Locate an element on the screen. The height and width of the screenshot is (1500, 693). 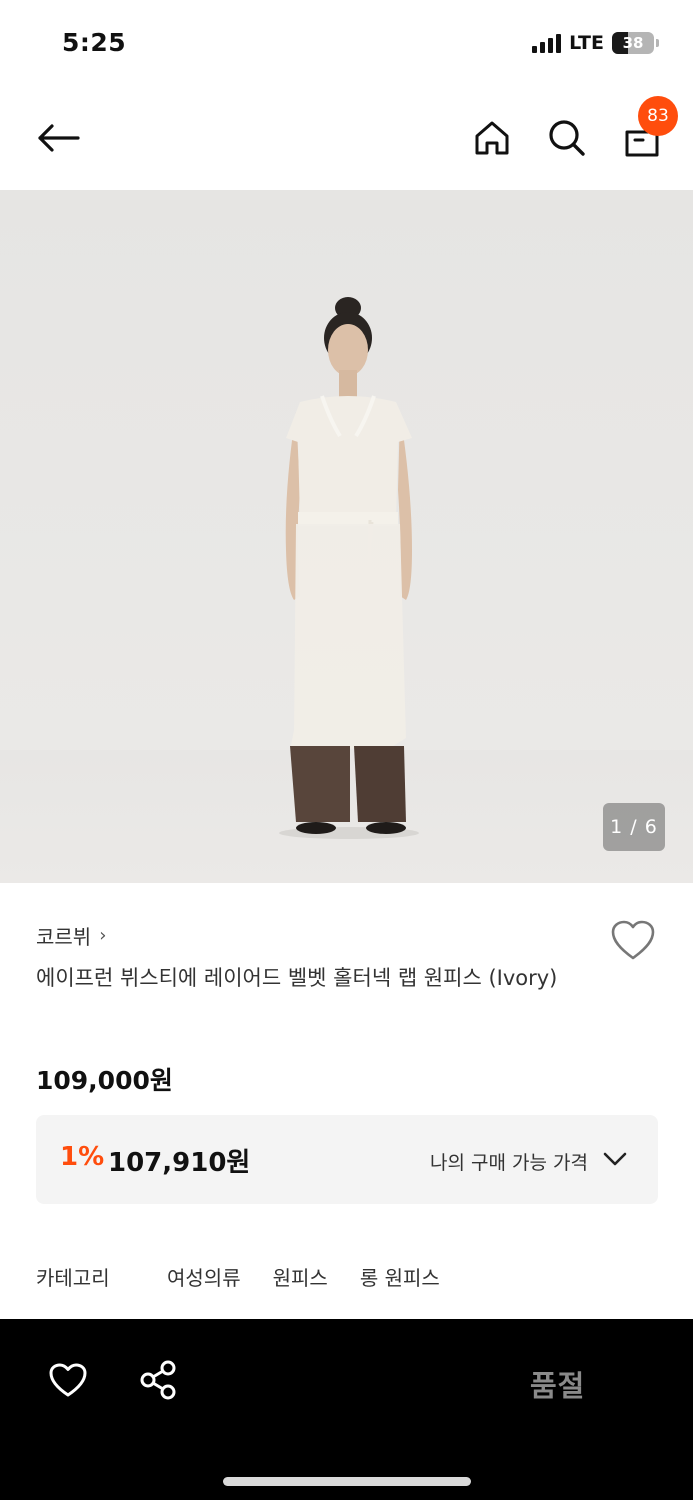
sold-out-button: 품절 is located at coordinates (557, 1384).